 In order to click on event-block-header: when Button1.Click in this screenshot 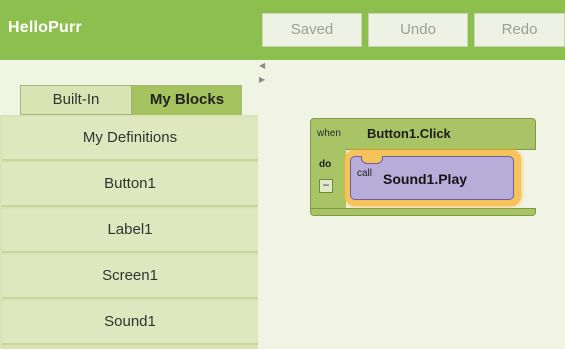, I will do `click(423, 134)`.